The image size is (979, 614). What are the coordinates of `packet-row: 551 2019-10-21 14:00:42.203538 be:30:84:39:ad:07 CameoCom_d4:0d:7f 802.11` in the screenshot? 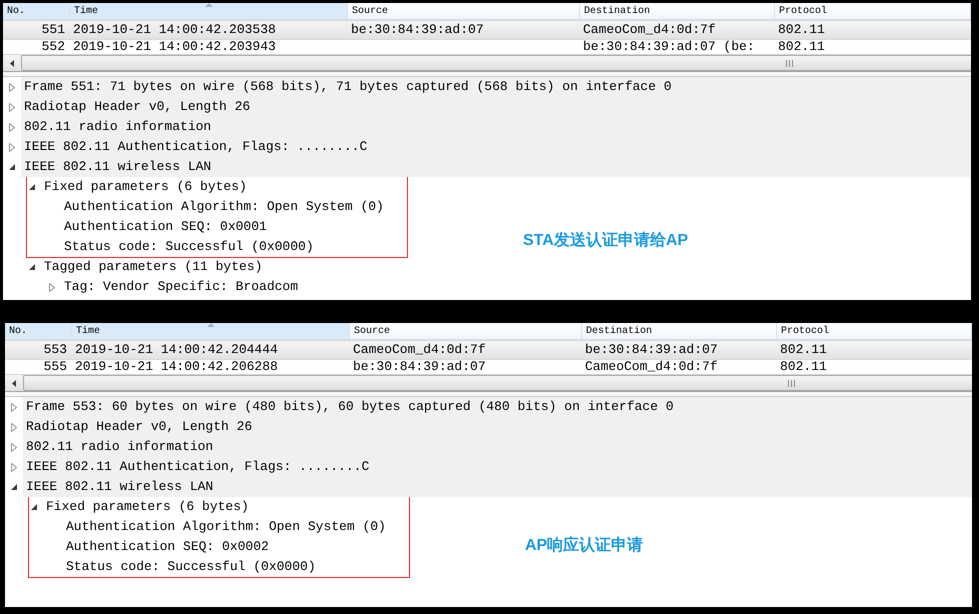 It's located at (487, 30).